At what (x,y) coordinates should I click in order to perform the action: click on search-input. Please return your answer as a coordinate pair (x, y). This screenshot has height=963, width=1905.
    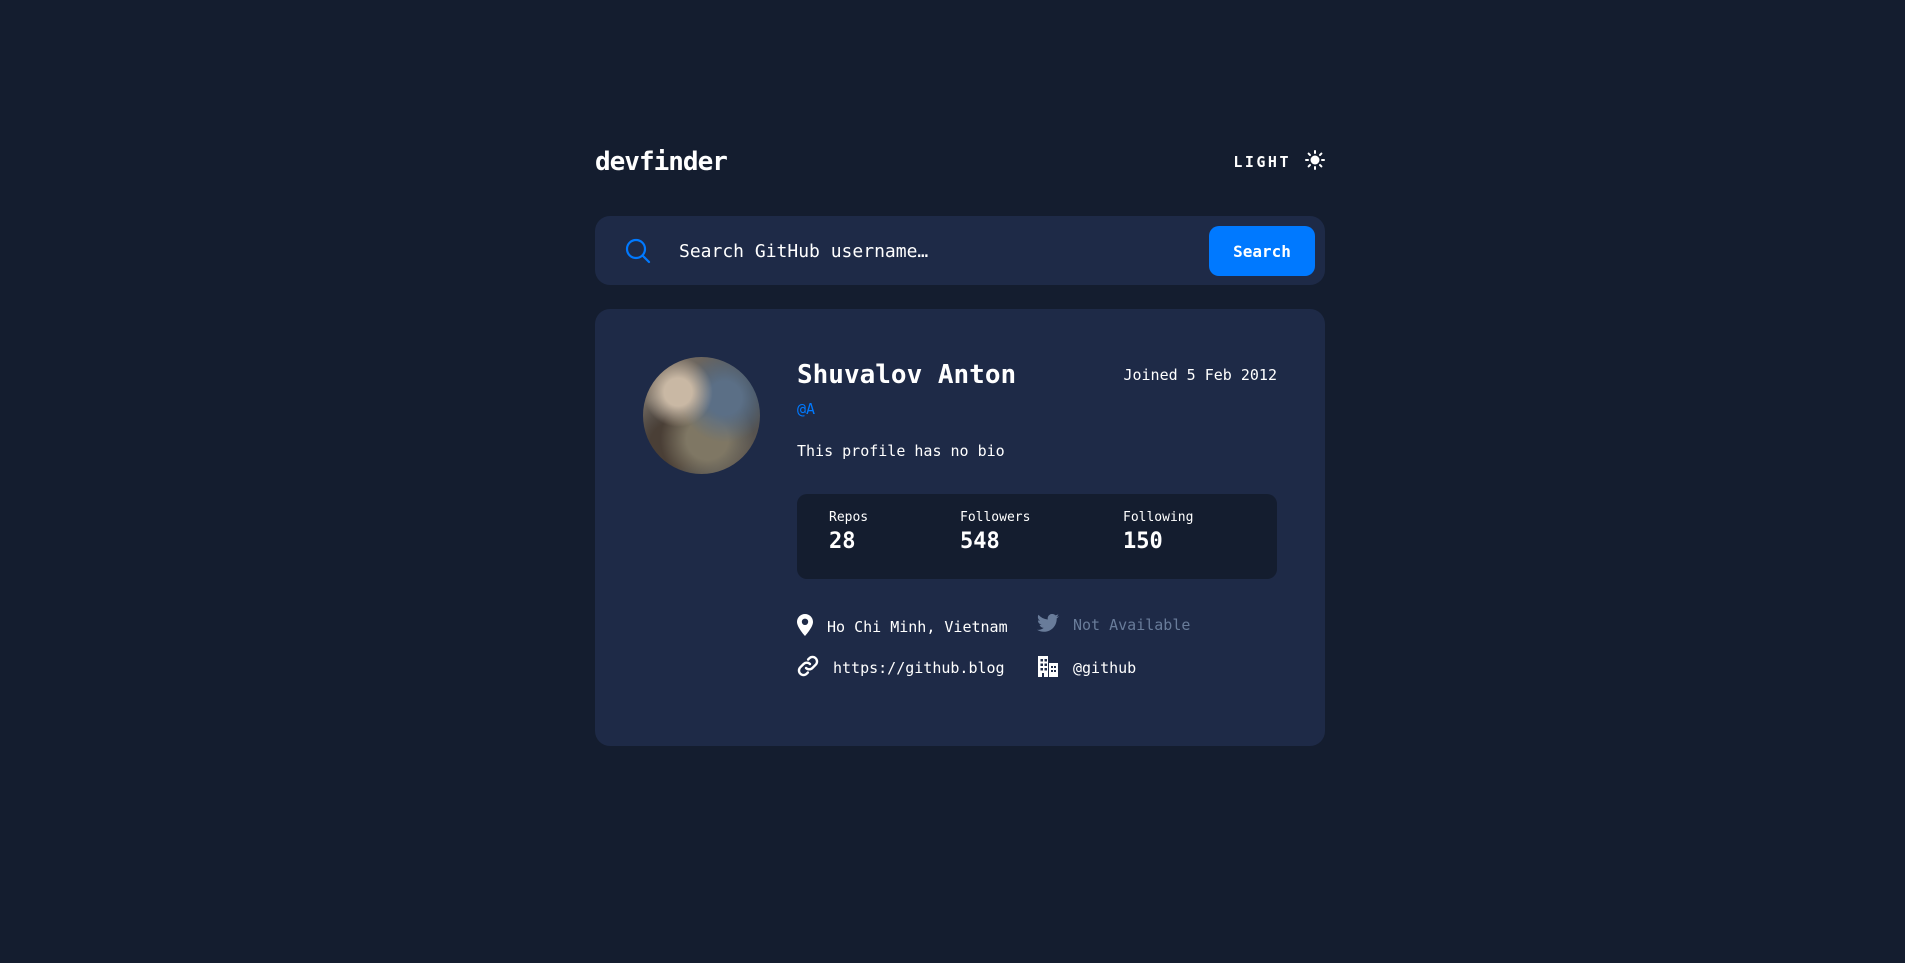
    Looking at the image, I should click on (929, 251).